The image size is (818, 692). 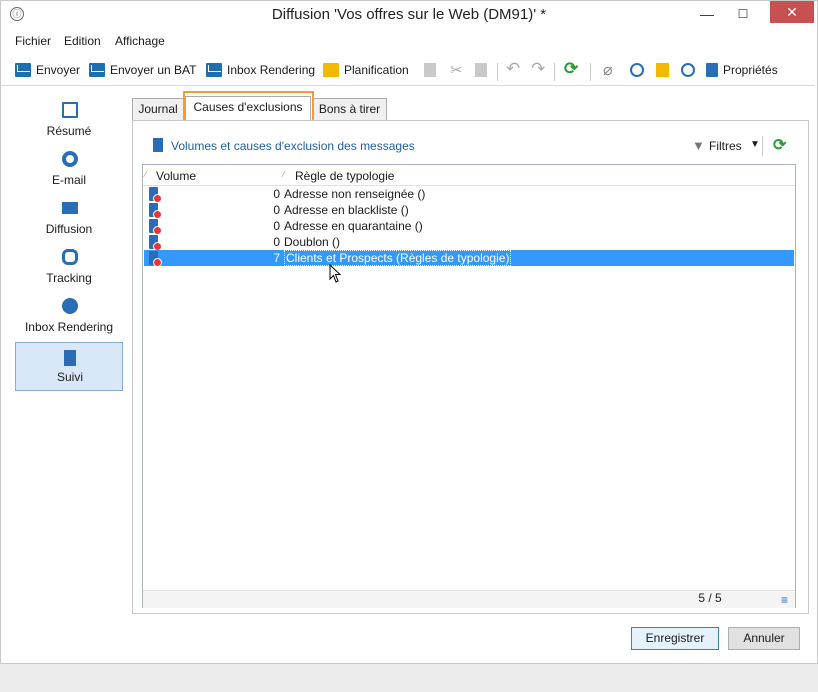 I want to click on sidebar-item-label: Résumé, so click(x=69, y=131).